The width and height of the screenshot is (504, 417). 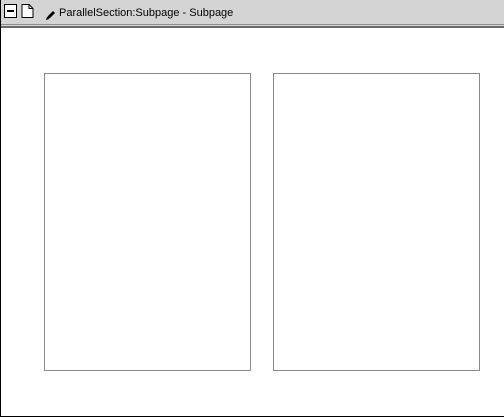 I want to click on title-bar: ParallelSection:Subpage - Subpage, so click(x=252, y=14).